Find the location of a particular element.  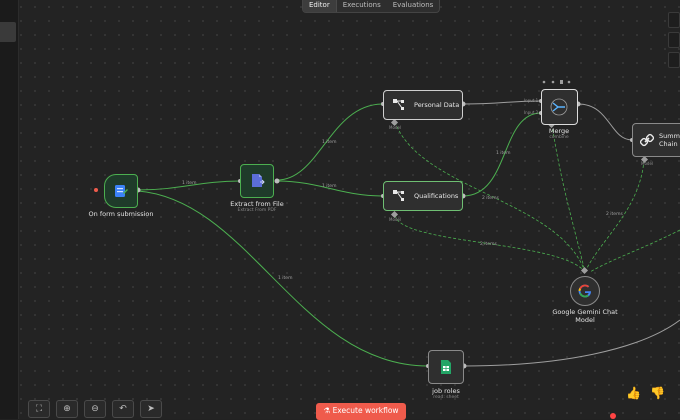

edge-right-gemini is located at coordinates (634, 251).